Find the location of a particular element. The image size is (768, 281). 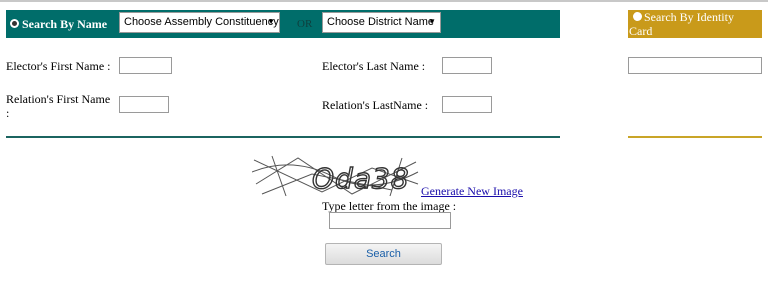

relation-last-name-input is located at coordinates (467, 104).